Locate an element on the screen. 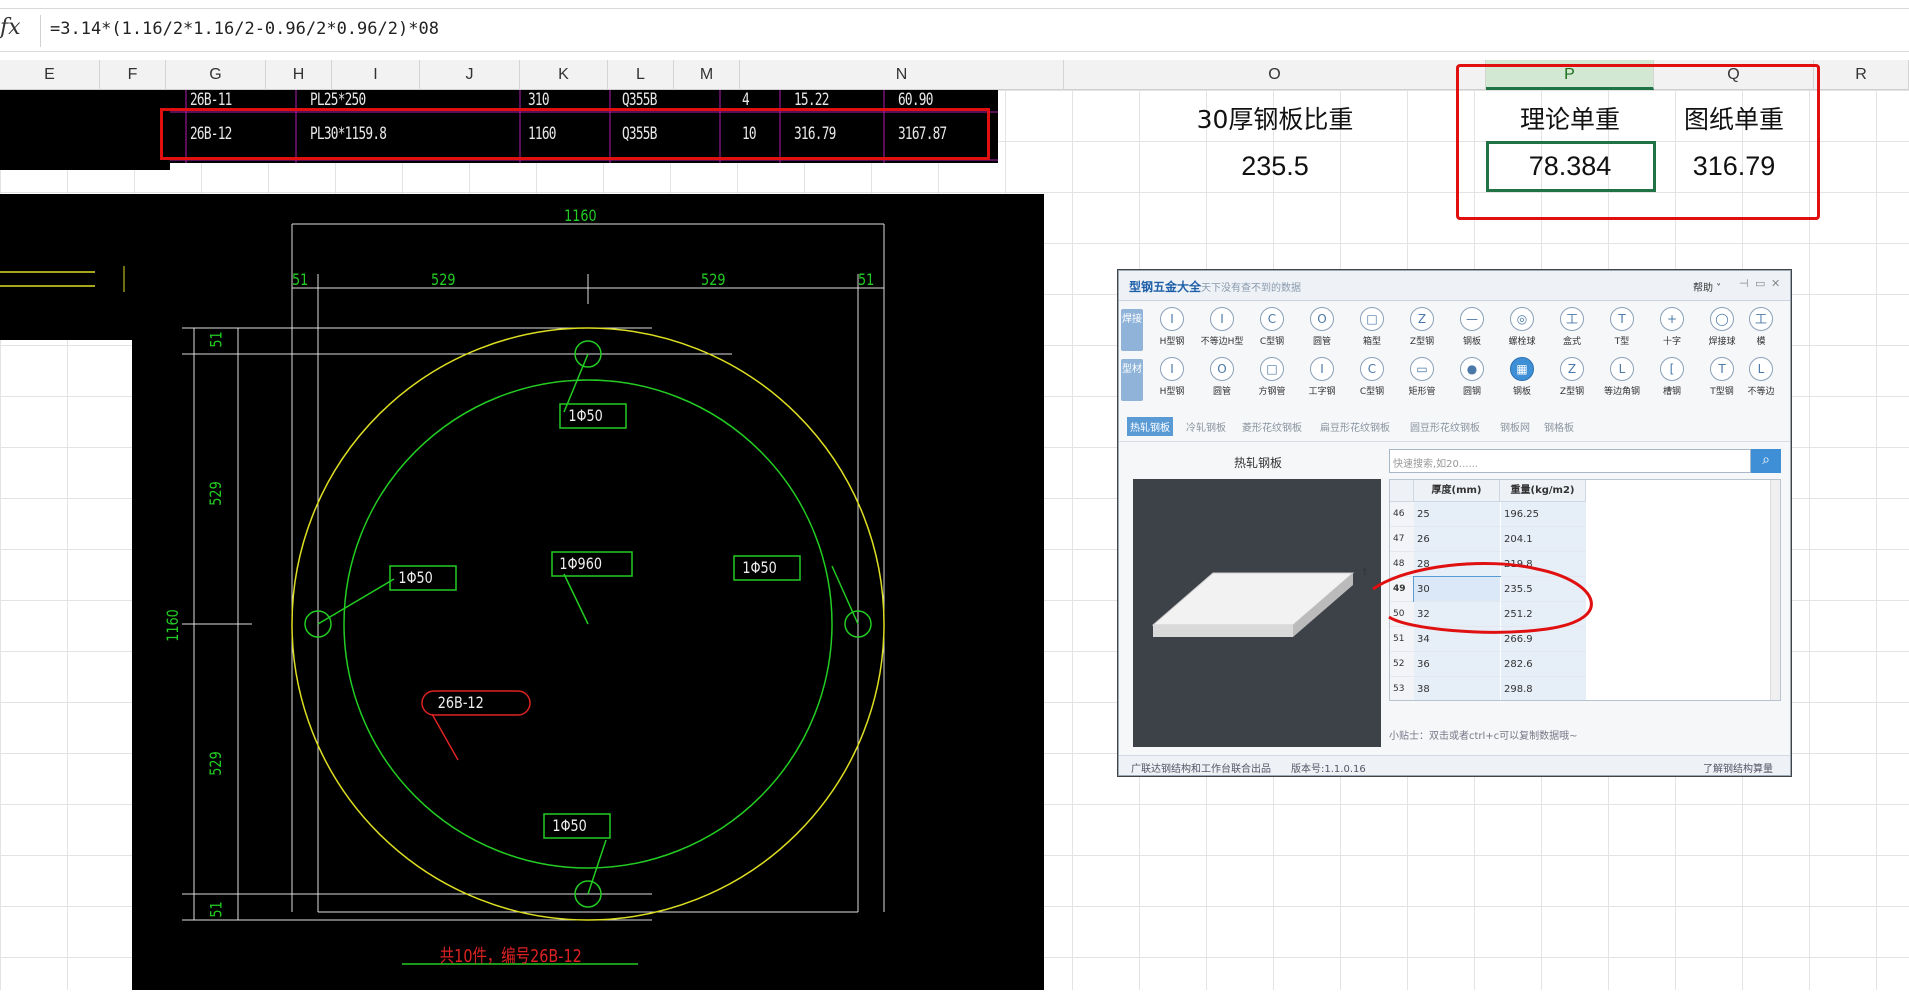 The image size is (1909, 994). tool-btn-welded-ball: ◯ 焊接球 is located at coordinates (1722, 330).